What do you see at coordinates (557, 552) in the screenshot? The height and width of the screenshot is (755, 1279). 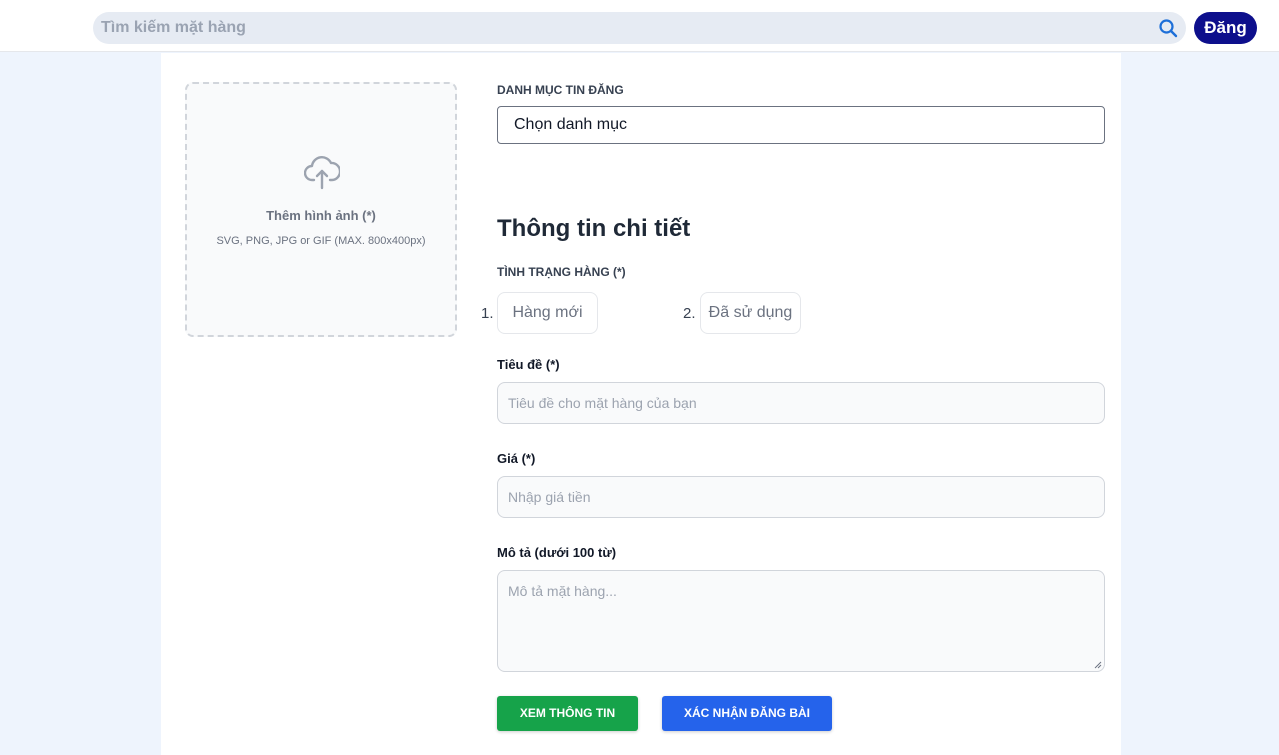 I see `description-label: Mô tả (dưới 100 từ)` at bounding box center [557, 552].